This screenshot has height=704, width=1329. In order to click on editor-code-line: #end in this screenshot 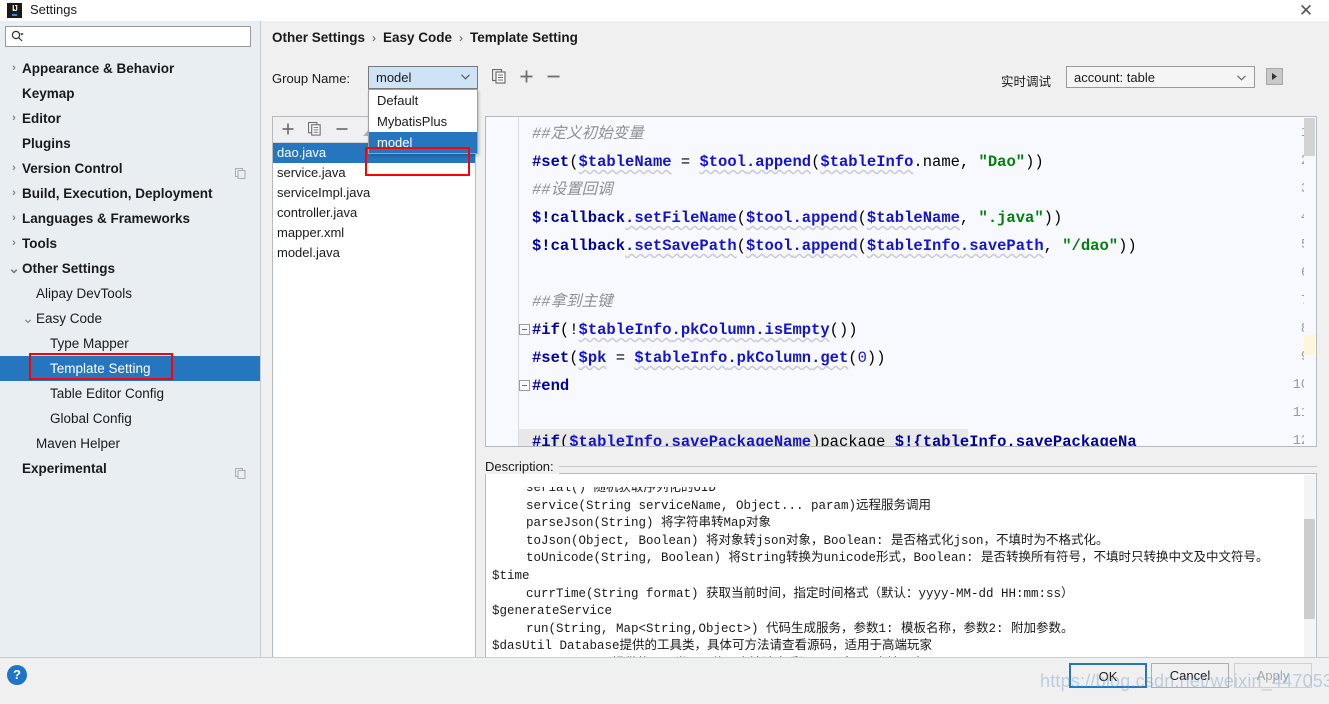, I will do `click(550, 386)`.